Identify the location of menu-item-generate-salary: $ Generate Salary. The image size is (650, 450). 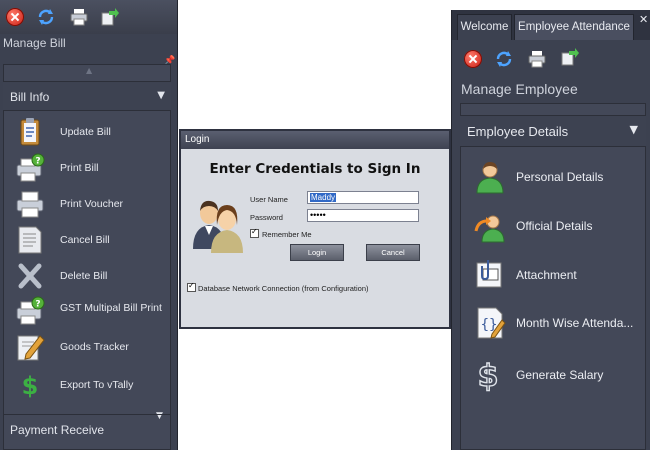
(560, 376).